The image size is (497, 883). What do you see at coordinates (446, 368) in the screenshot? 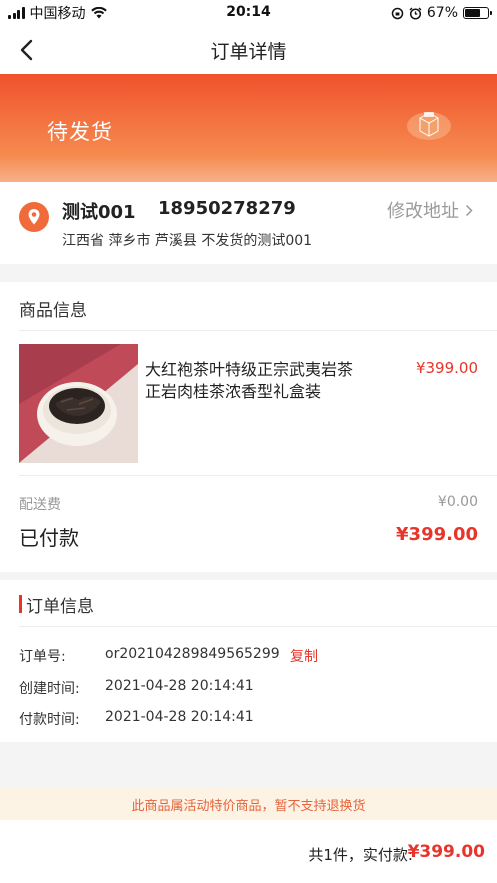
I see `product-price: ¥399.00` at bounding box center [446, 368].